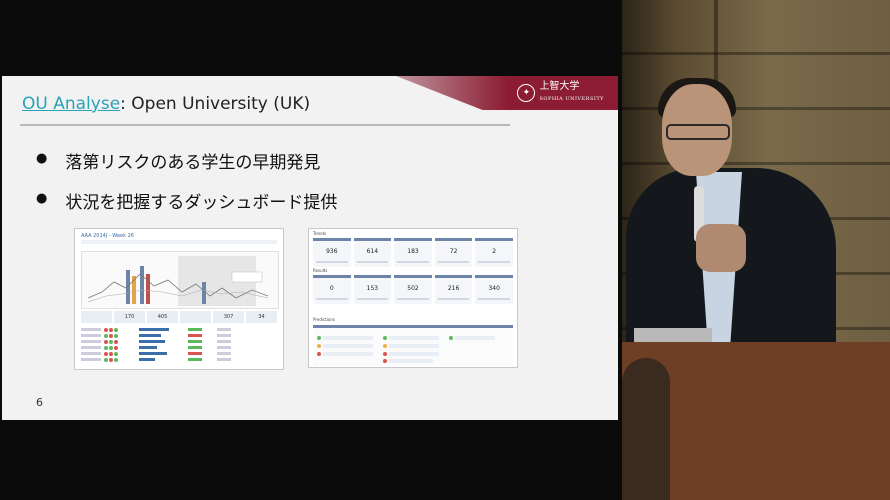 This screenshot has width=890, height=500. I want to click on page-number: 6, so click(39, 402).